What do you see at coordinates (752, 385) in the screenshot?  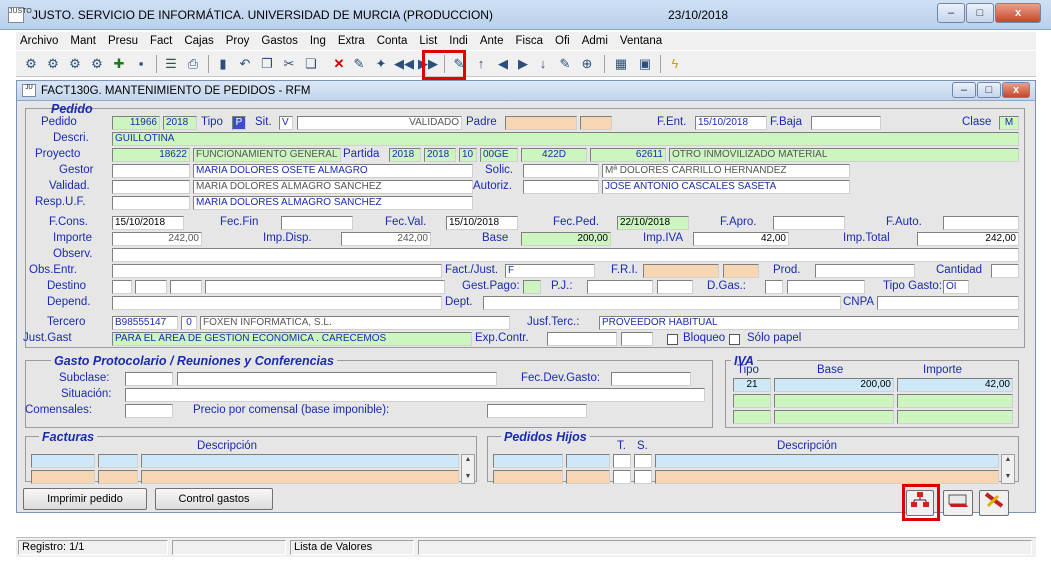 I see `iva-tipo-field: 21` at bounding box center [752, 385].